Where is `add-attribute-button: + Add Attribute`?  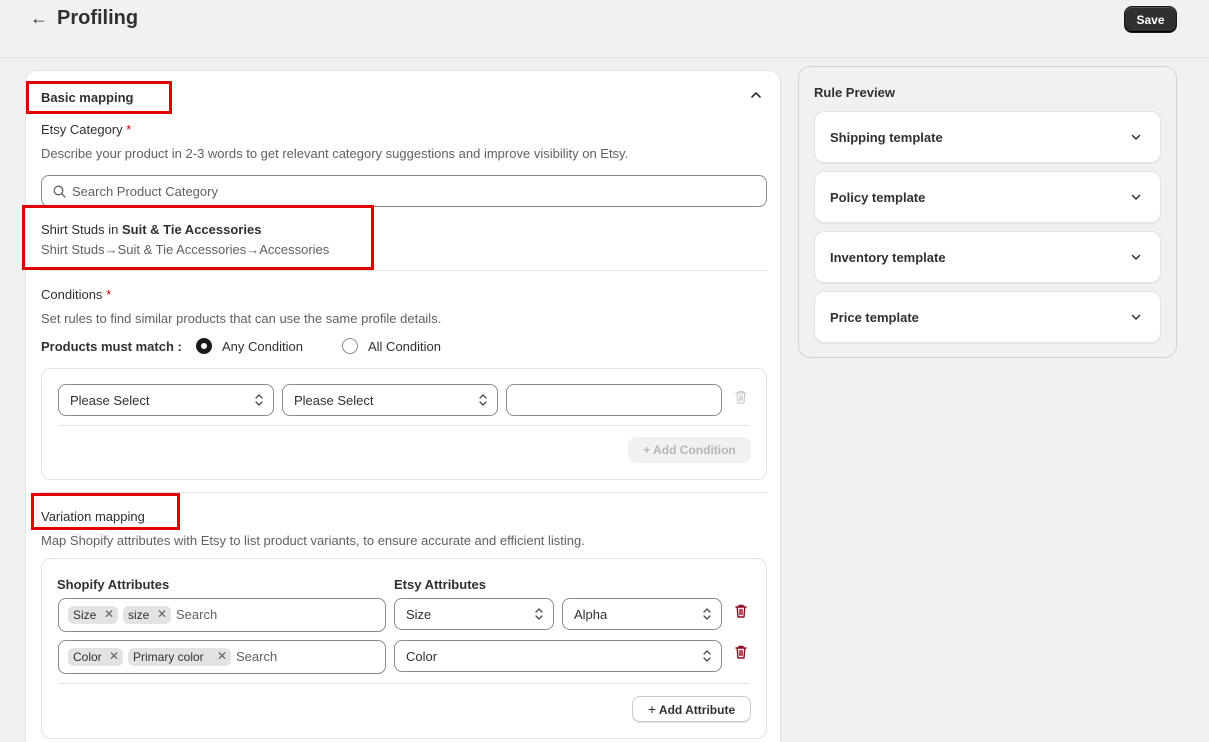 add-attribute-button: + Add Attribute is located at coordinates (691, 709).